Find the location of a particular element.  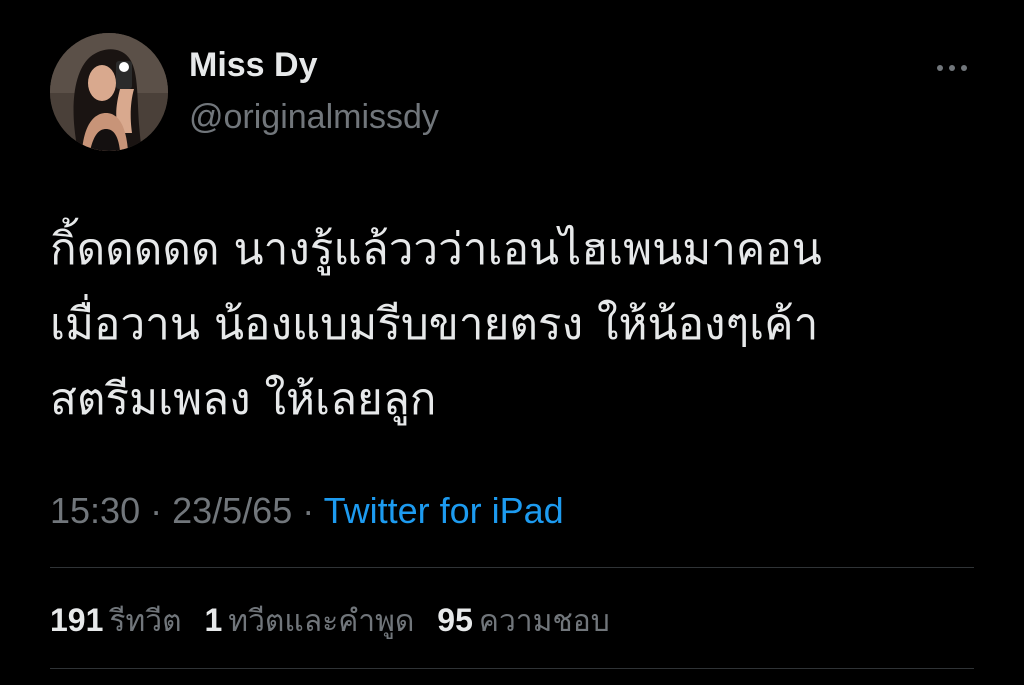

tweet-date: 23/5/65 is located at coordinates (232, 510).